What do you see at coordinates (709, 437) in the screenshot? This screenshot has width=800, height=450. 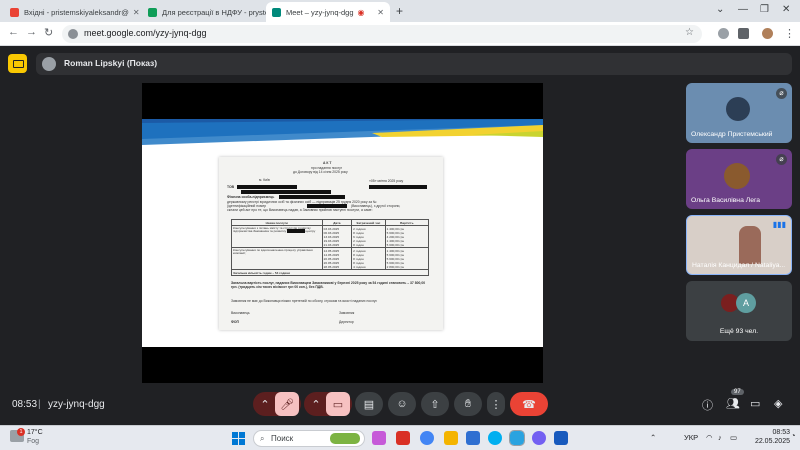 I see `wifi-icon: ◠` at bounding box center [709, 437].